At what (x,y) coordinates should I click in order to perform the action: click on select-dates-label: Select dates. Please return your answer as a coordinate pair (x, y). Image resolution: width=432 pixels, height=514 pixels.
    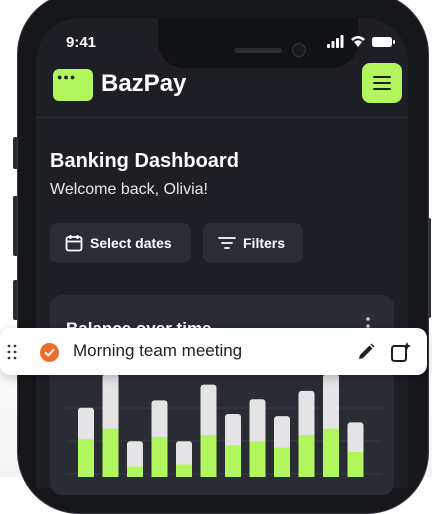
    Looking at the image, I should click on (131, 243).